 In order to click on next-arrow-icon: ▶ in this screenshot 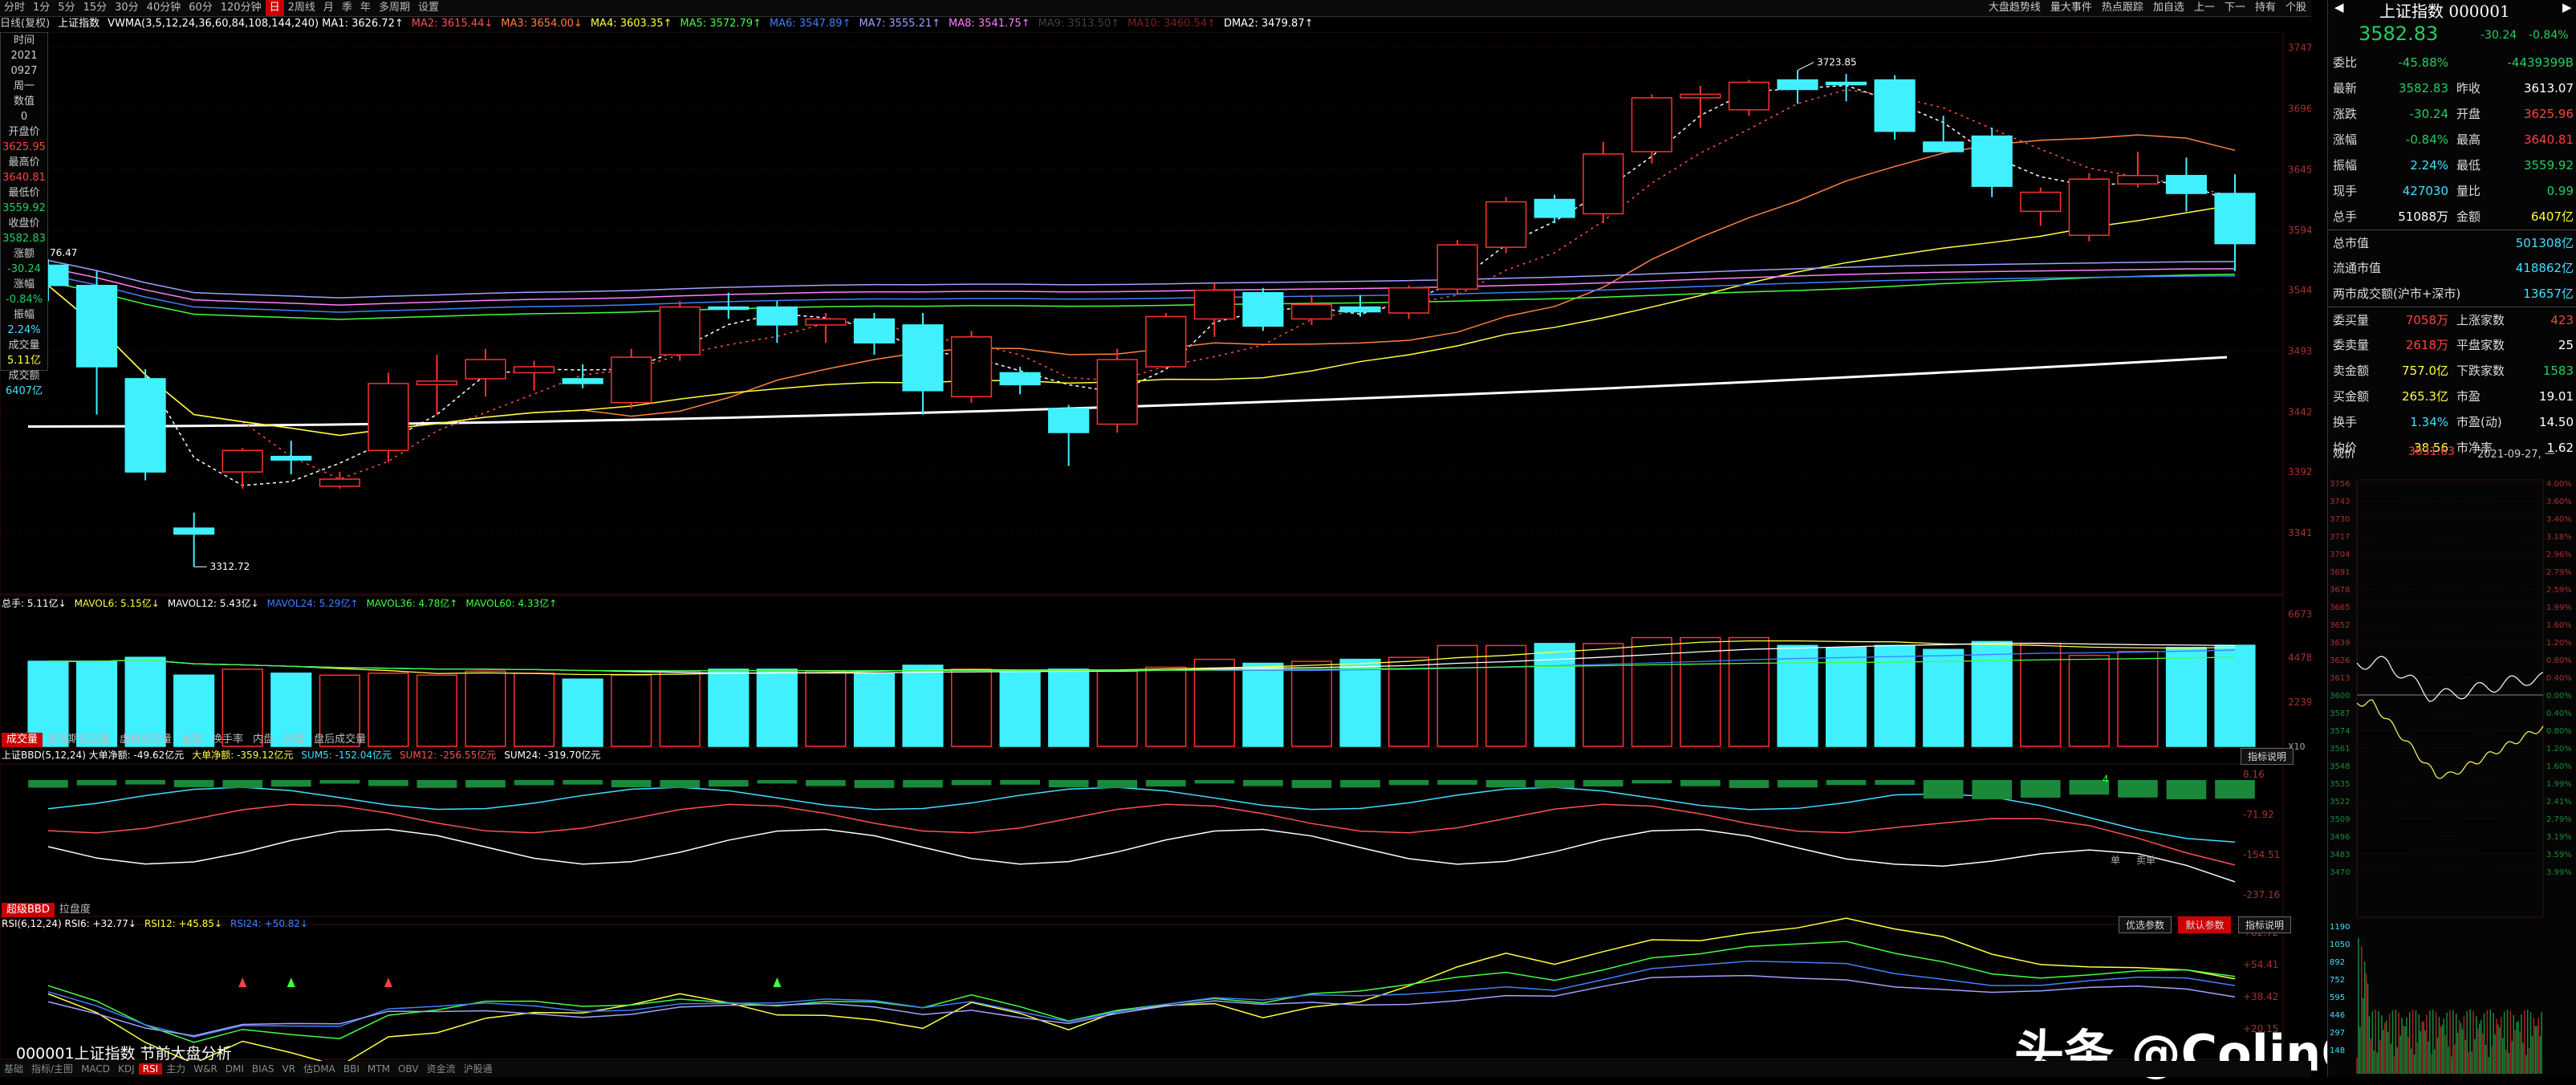, I will do `click(2567, 7)`.